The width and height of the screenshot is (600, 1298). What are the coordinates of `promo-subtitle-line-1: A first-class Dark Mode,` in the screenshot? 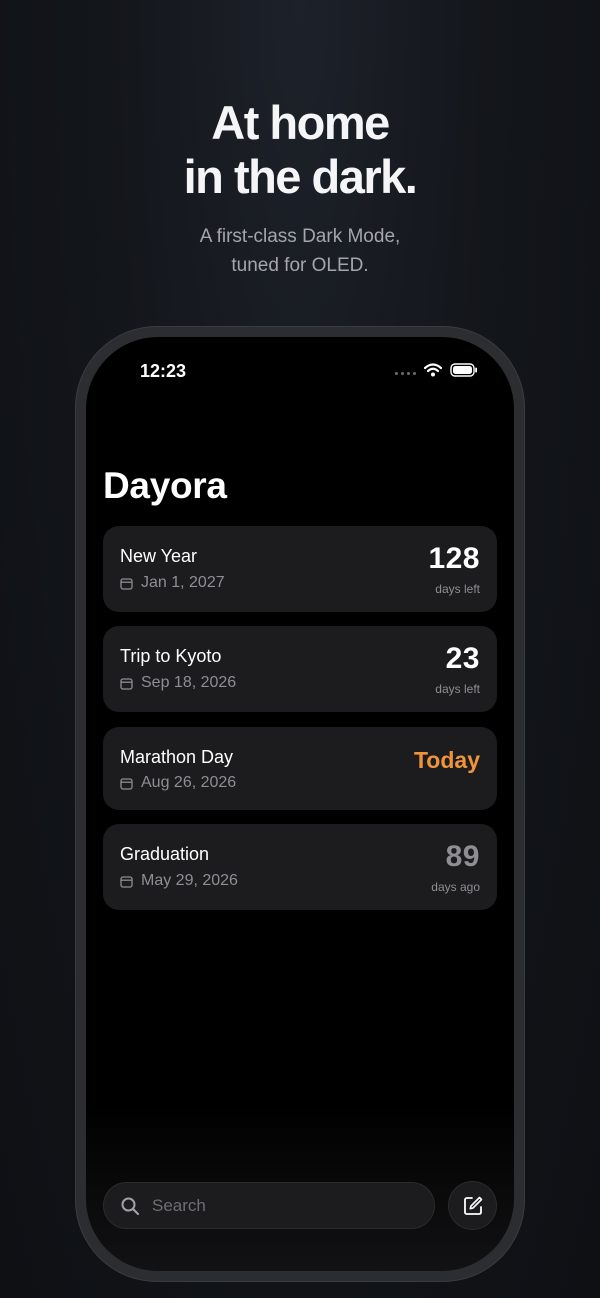 It's located at (300, 236).